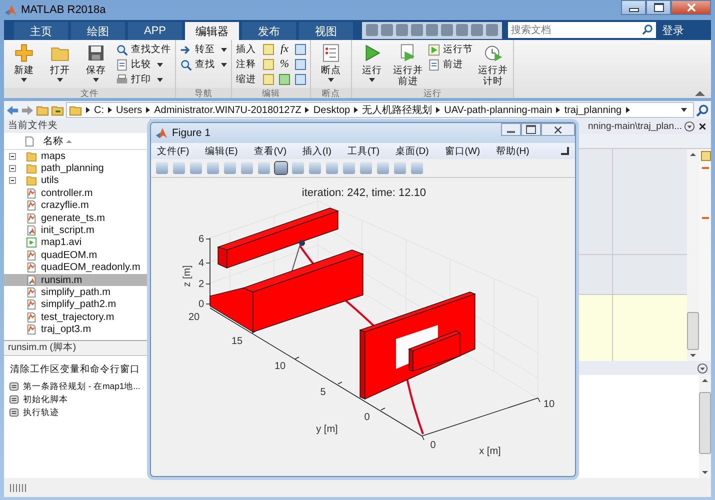 The width and height of the screenshot is (715, 500). Describe the element at coordinates (99, 110) in the screenshot. I see `path-crumb: C:` at that location.